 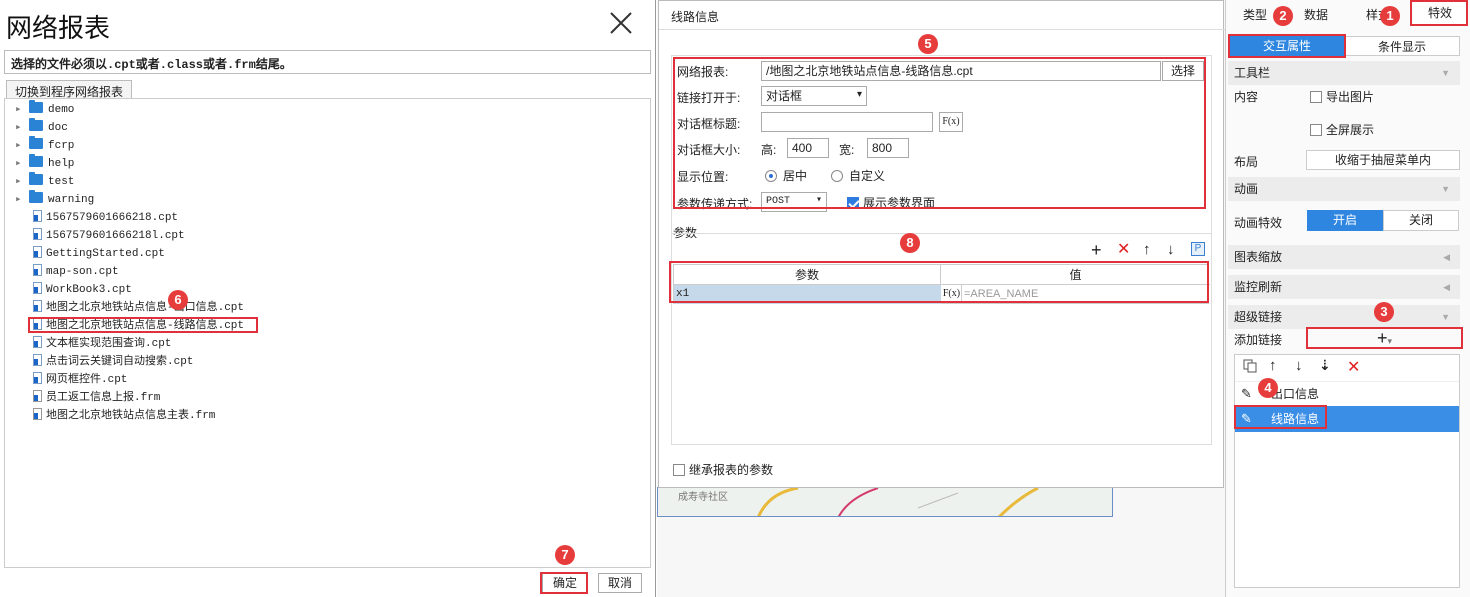 I want to click on sort-icon: ⇣, so click(x=1325, y=365).